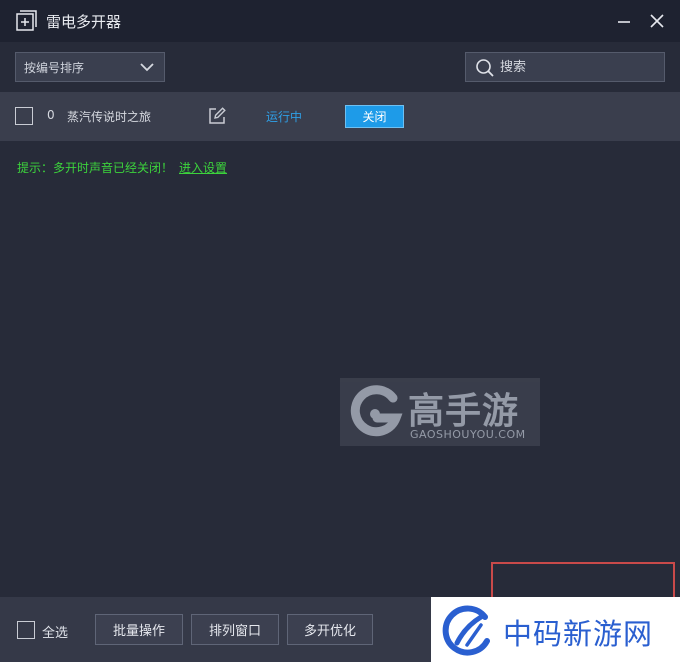 The height and width of the screenshot is (662, 680). I want to click on search-box, so click(565, 67).